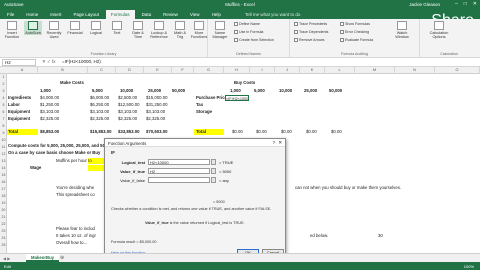 The width and height of the screenshot is (480, 270). Describe the element at coordinates (309, 40) in the screenshot. I see `remove-arrows-button: Remove Arrows` at that location.